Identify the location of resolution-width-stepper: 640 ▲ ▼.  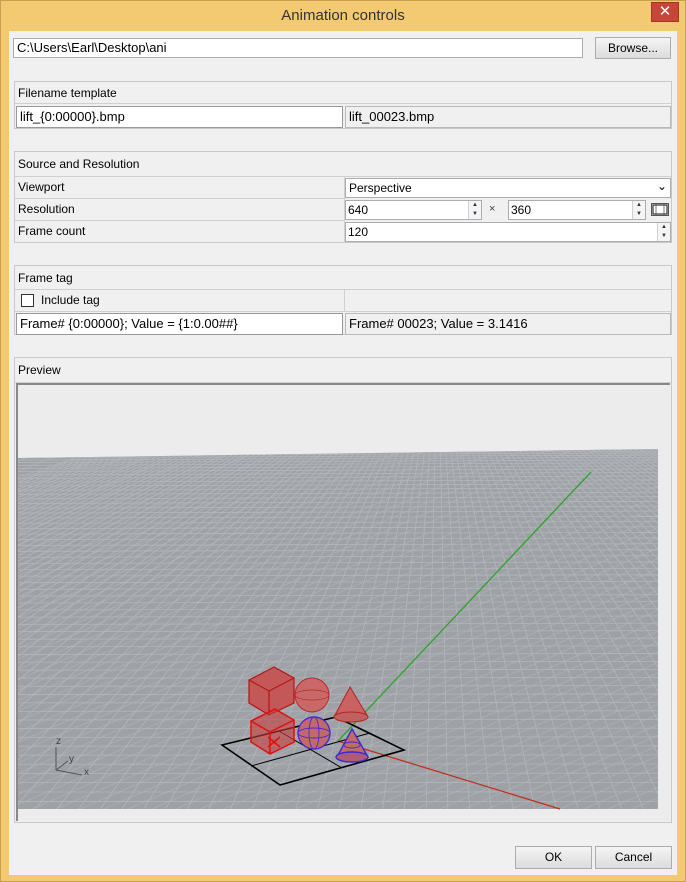
(413, 210).